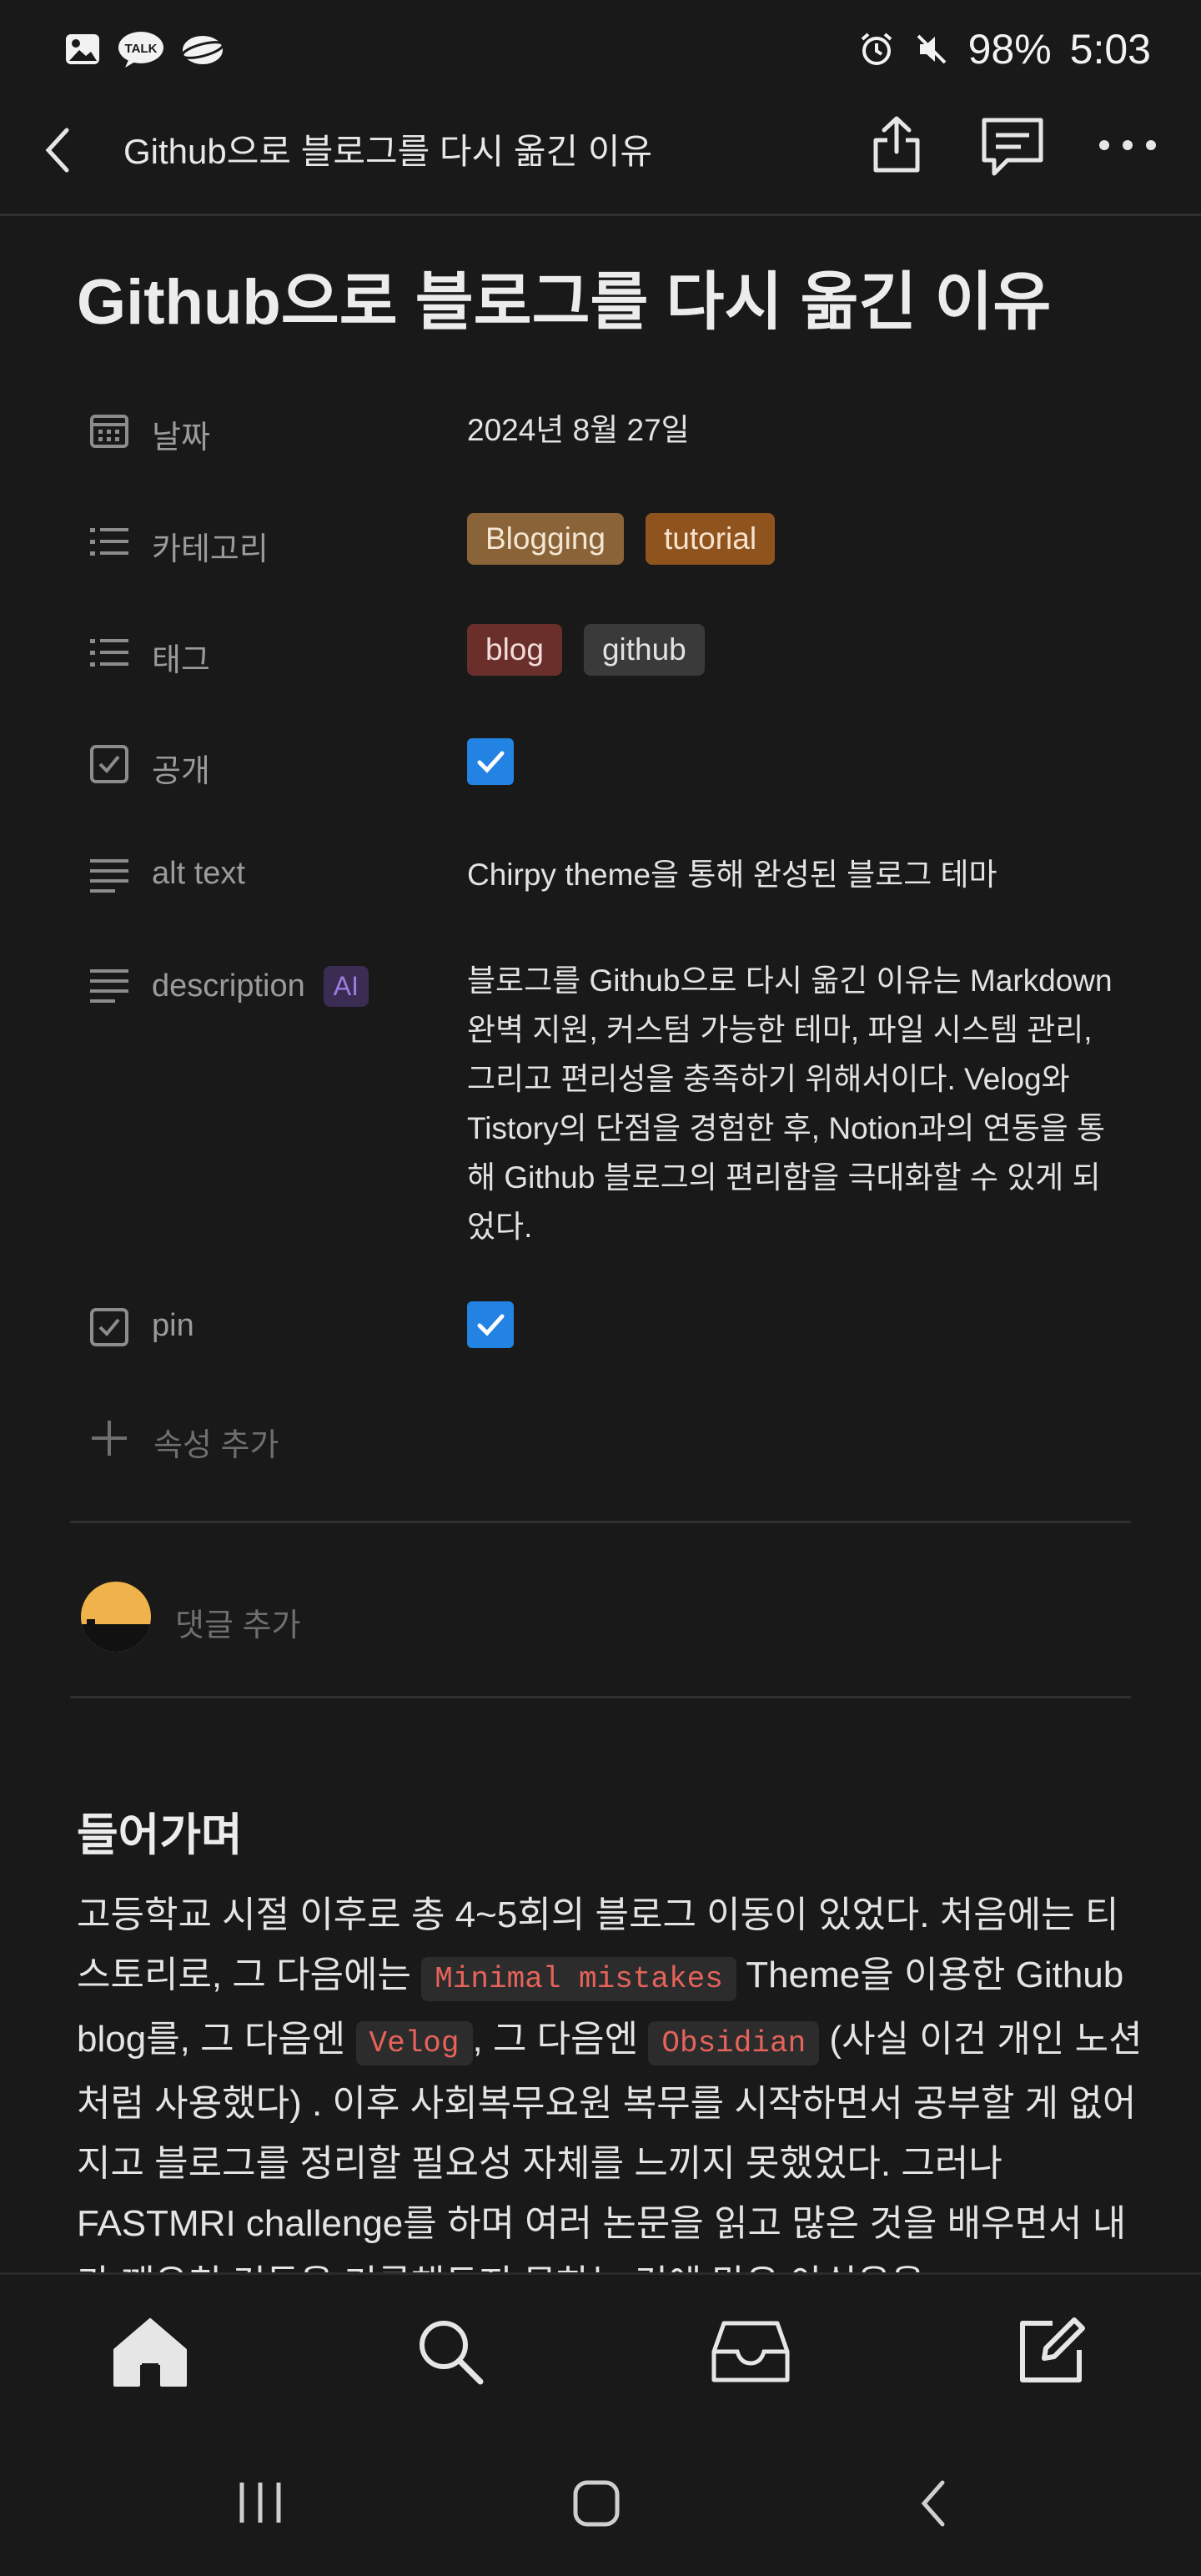 This screenshot has height=2576, width=1201. I want to click on status-right: 98% 5:03, so click(1004, 49).